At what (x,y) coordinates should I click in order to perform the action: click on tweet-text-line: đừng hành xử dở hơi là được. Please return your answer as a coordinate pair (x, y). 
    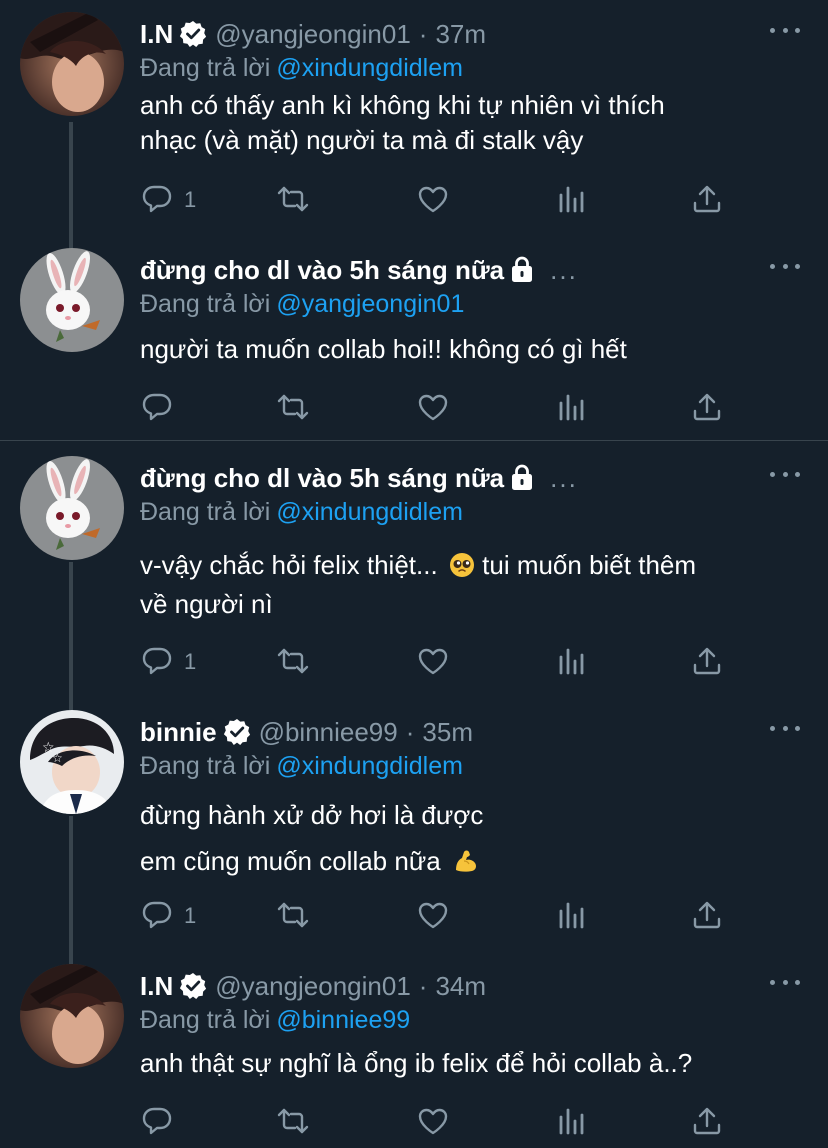
    Looking at the image, I should click on (312, 815).